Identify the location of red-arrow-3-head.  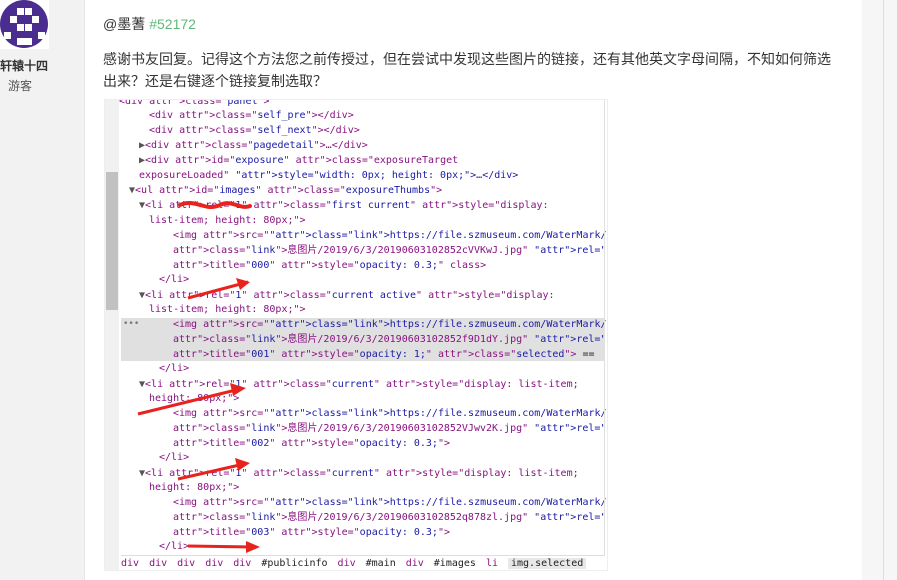
(242, 464).